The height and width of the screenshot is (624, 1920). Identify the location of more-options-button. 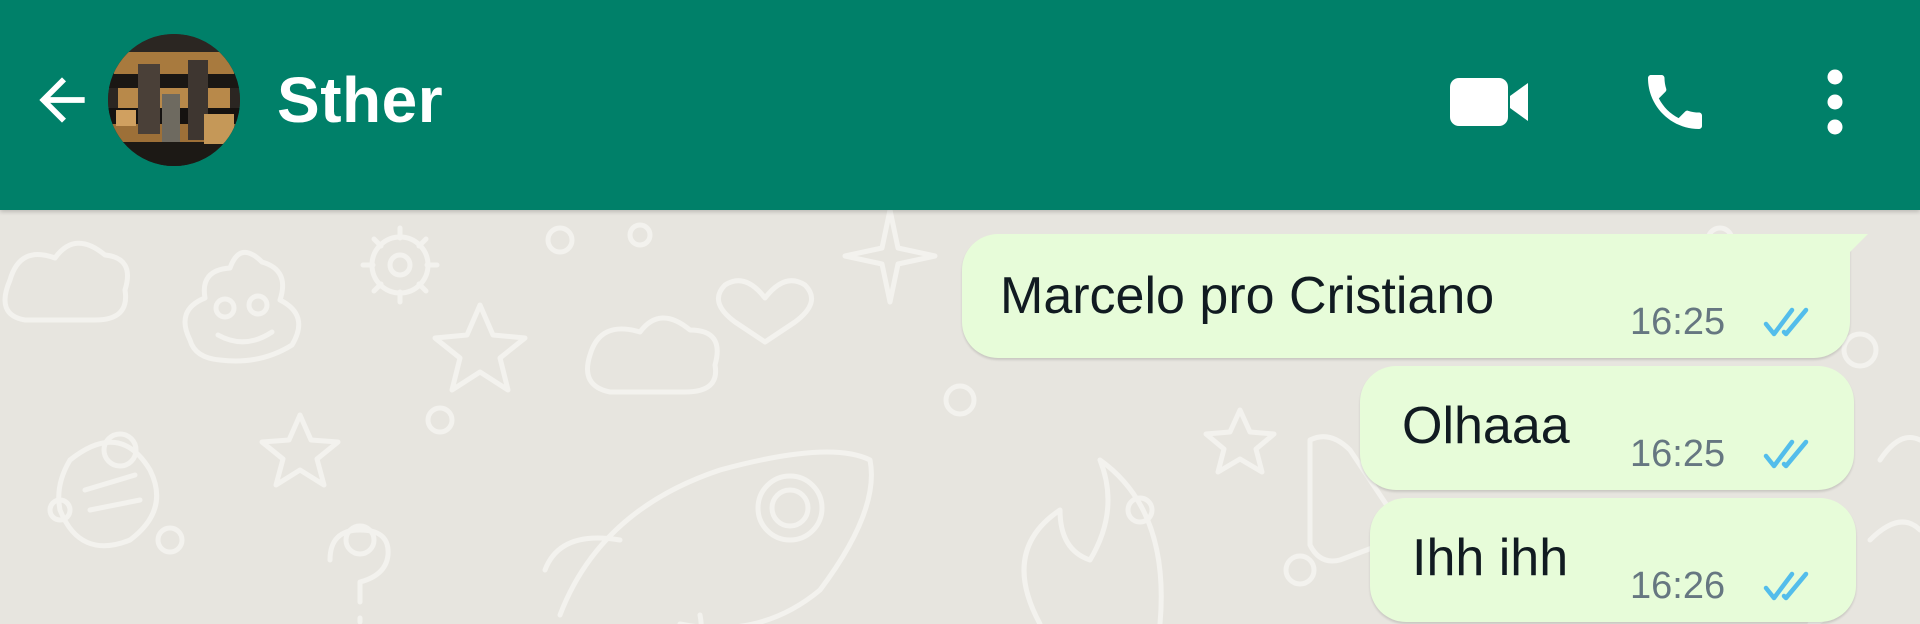
(1835, 102).